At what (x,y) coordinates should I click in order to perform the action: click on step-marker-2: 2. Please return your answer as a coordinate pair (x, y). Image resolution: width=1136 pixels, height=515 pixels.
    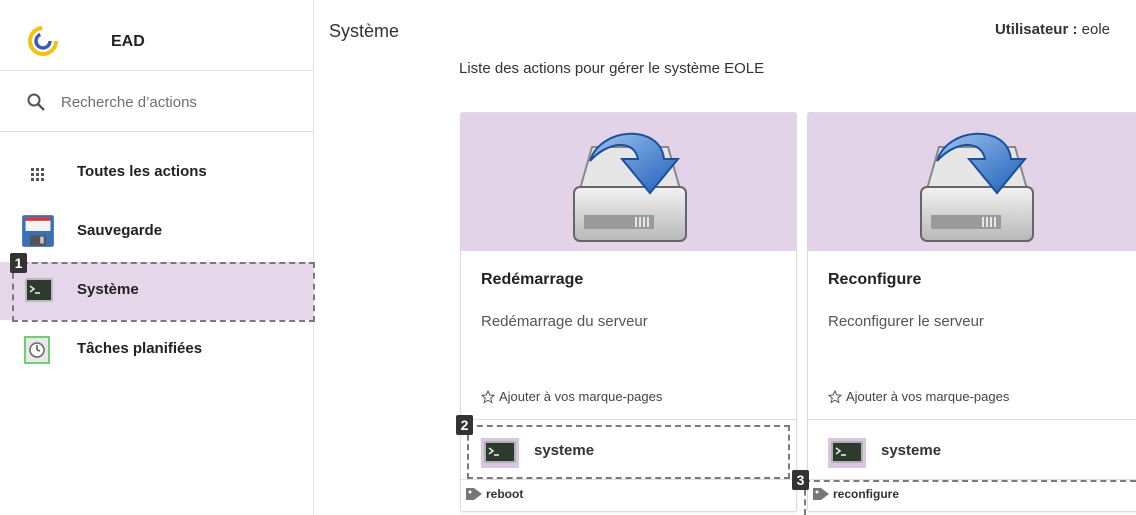
    Looking at the image, I should click on (464, 425).